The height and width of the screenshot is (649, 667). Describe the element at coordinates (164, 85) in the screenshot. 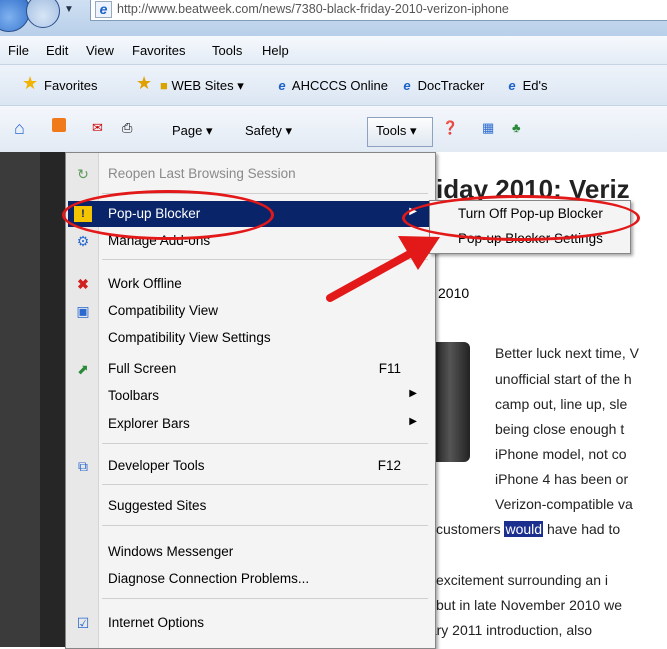

I see `folder-icon: ■` at that location.